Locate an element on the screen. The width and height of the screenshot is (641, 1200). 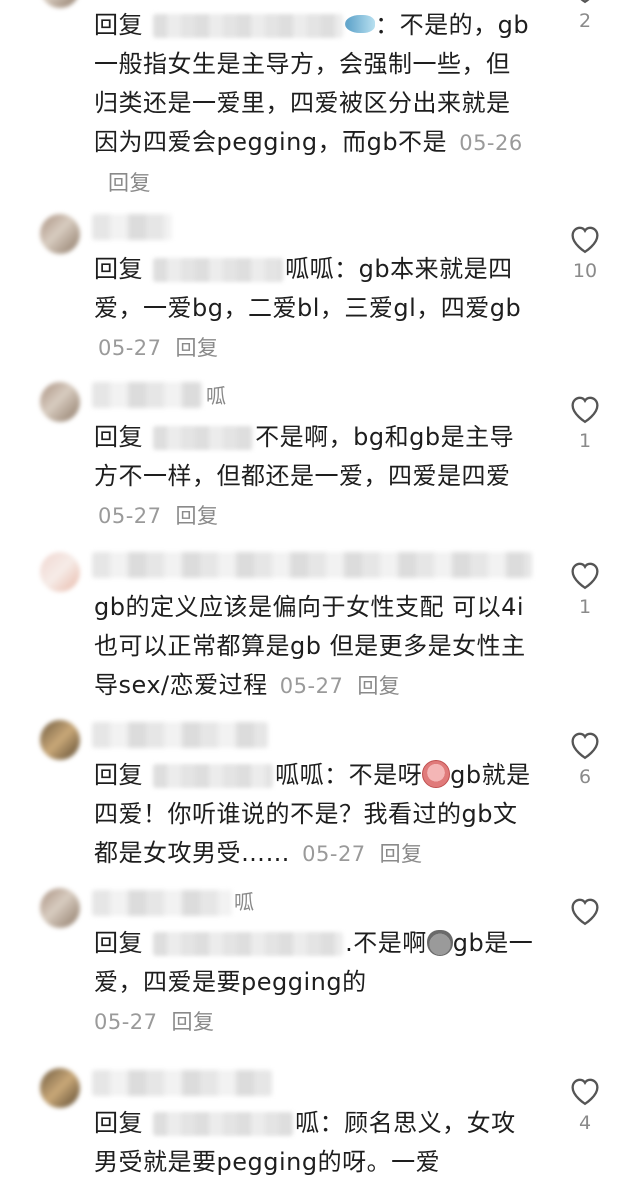
mention-suffix: ： is located at coordinates (387, 25).